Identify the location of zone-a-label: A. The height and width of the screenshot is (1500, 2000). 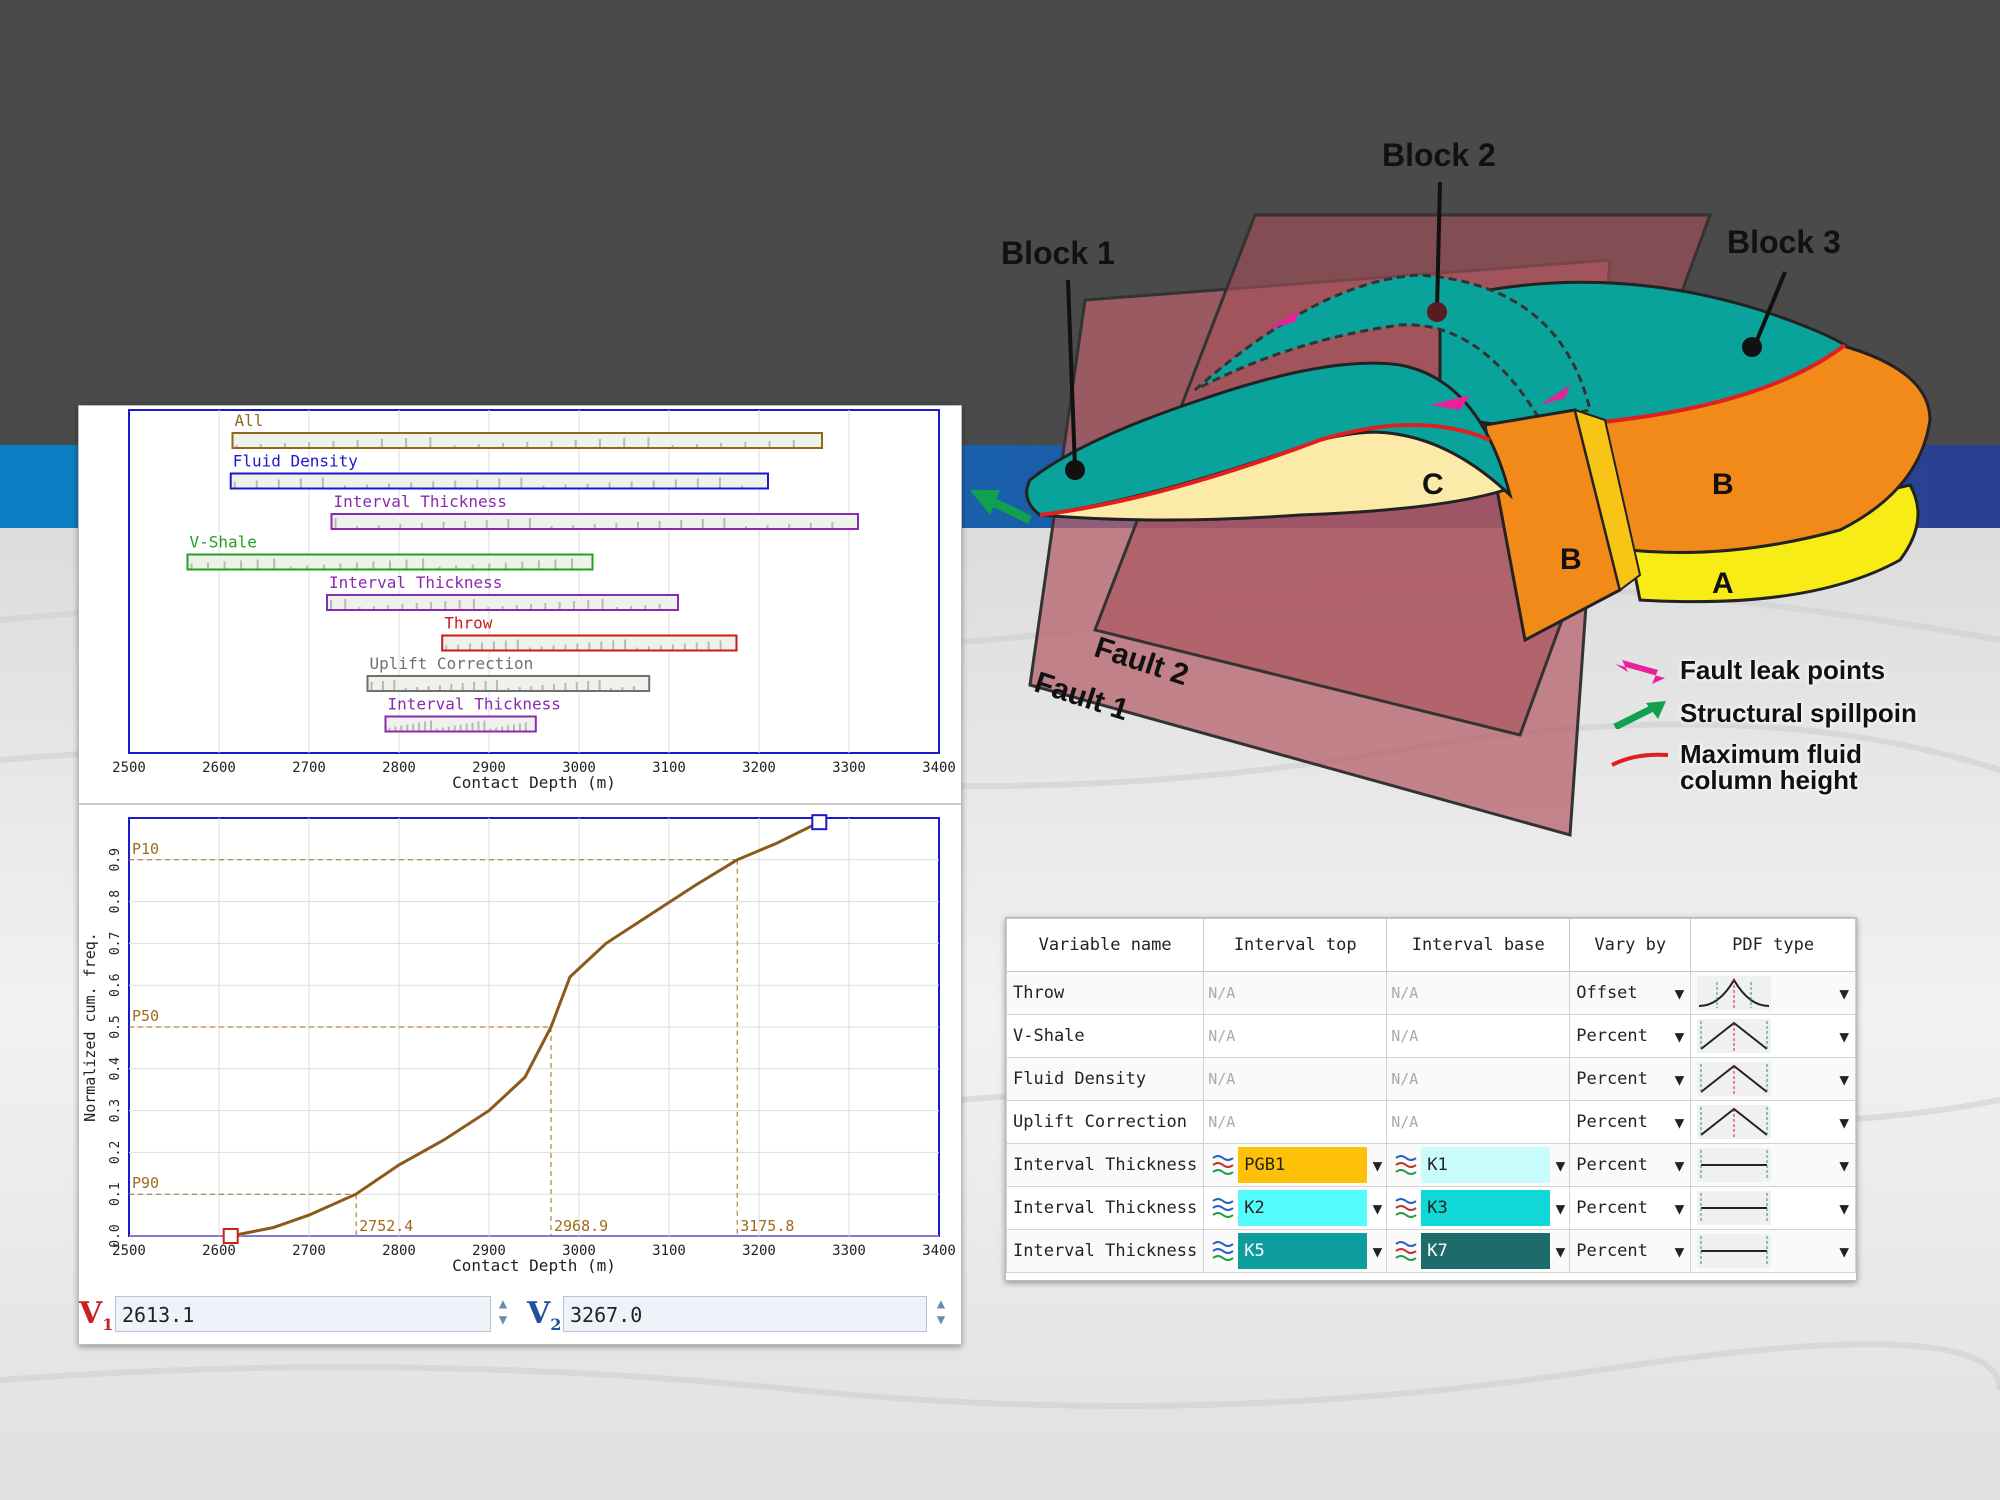
(1723, 583).